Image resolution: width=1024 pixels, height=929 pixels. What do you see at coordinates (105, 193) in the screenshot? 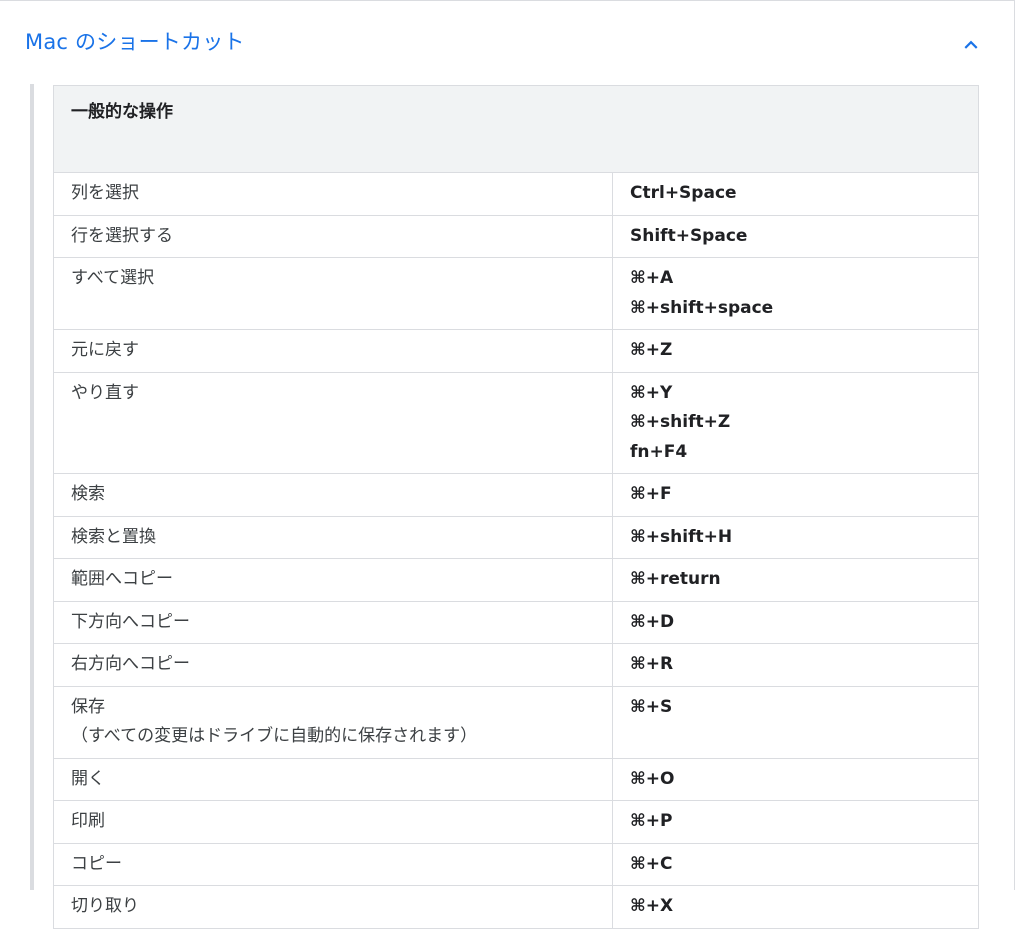
I see `action-text: 列を選択` at bounding box center [105, 193].